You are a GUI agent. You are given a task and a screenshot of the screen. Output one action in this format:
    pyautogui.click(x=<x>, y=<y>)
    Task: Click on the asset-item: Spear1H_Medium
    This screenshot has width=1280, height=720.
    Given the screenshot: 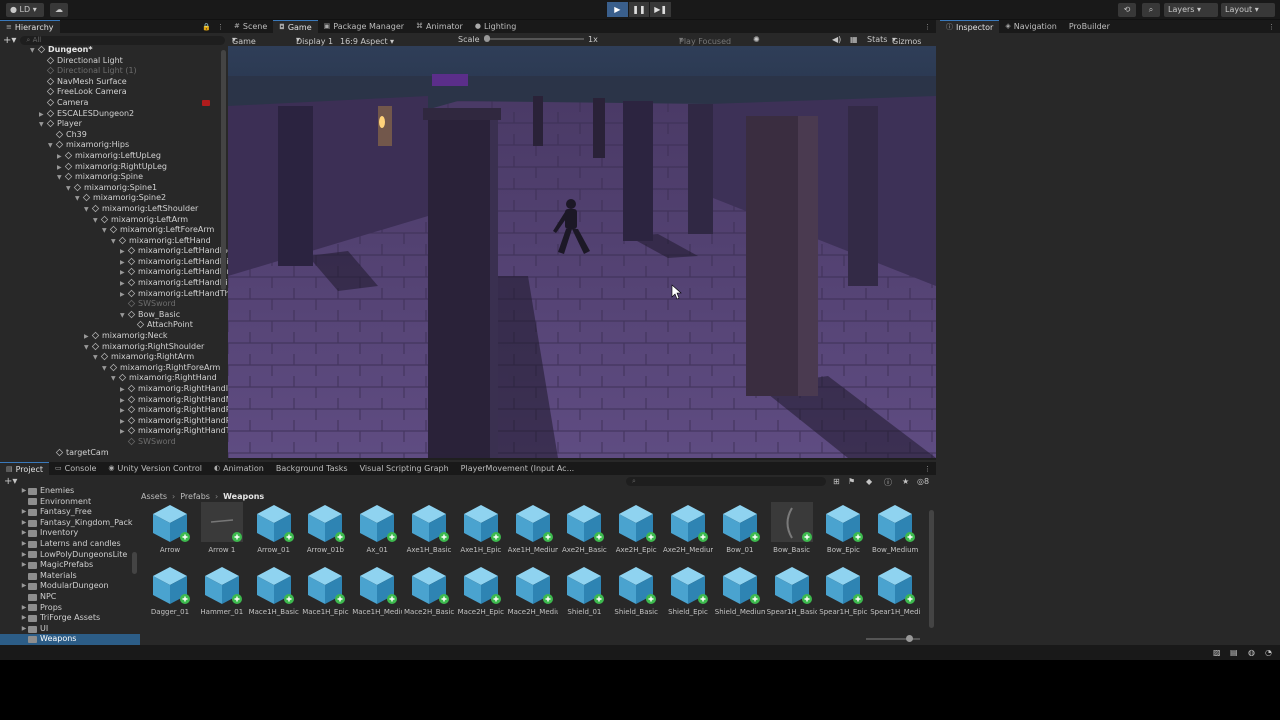 What is the action you would take?
    pyautogui.click(x=895, y=593)
    